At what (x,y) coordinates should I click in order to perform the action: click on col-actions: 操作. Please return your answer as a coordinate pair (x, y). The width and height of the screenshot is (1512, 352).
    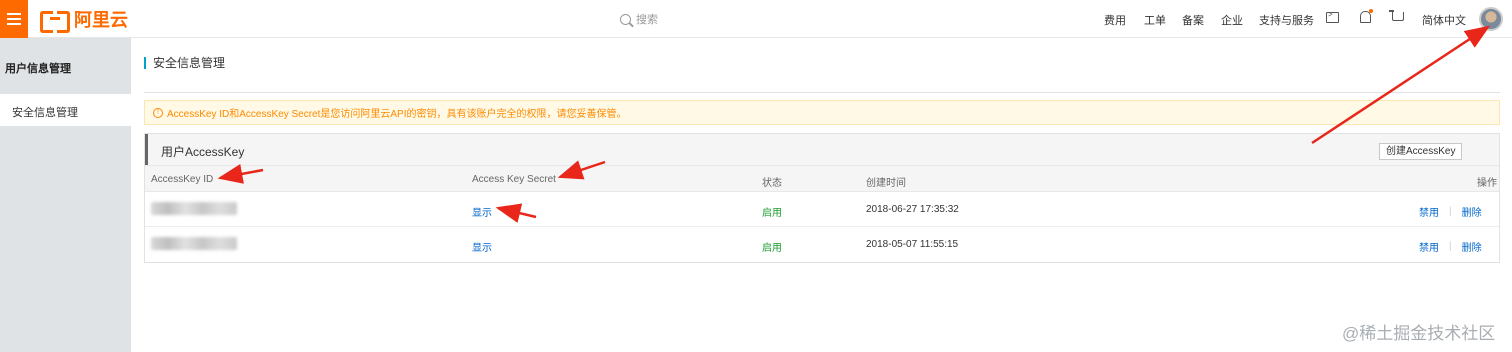
    Looking at the image, I should click on (1487, 183).